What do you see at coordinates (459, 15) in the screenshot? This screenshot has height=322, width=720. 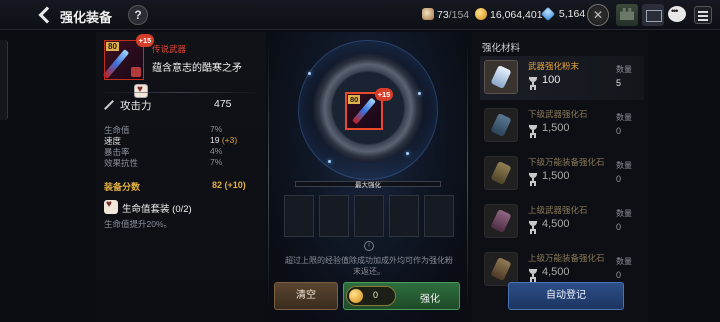 I see `stamina-max: /154` at bounding box center [459, 15].